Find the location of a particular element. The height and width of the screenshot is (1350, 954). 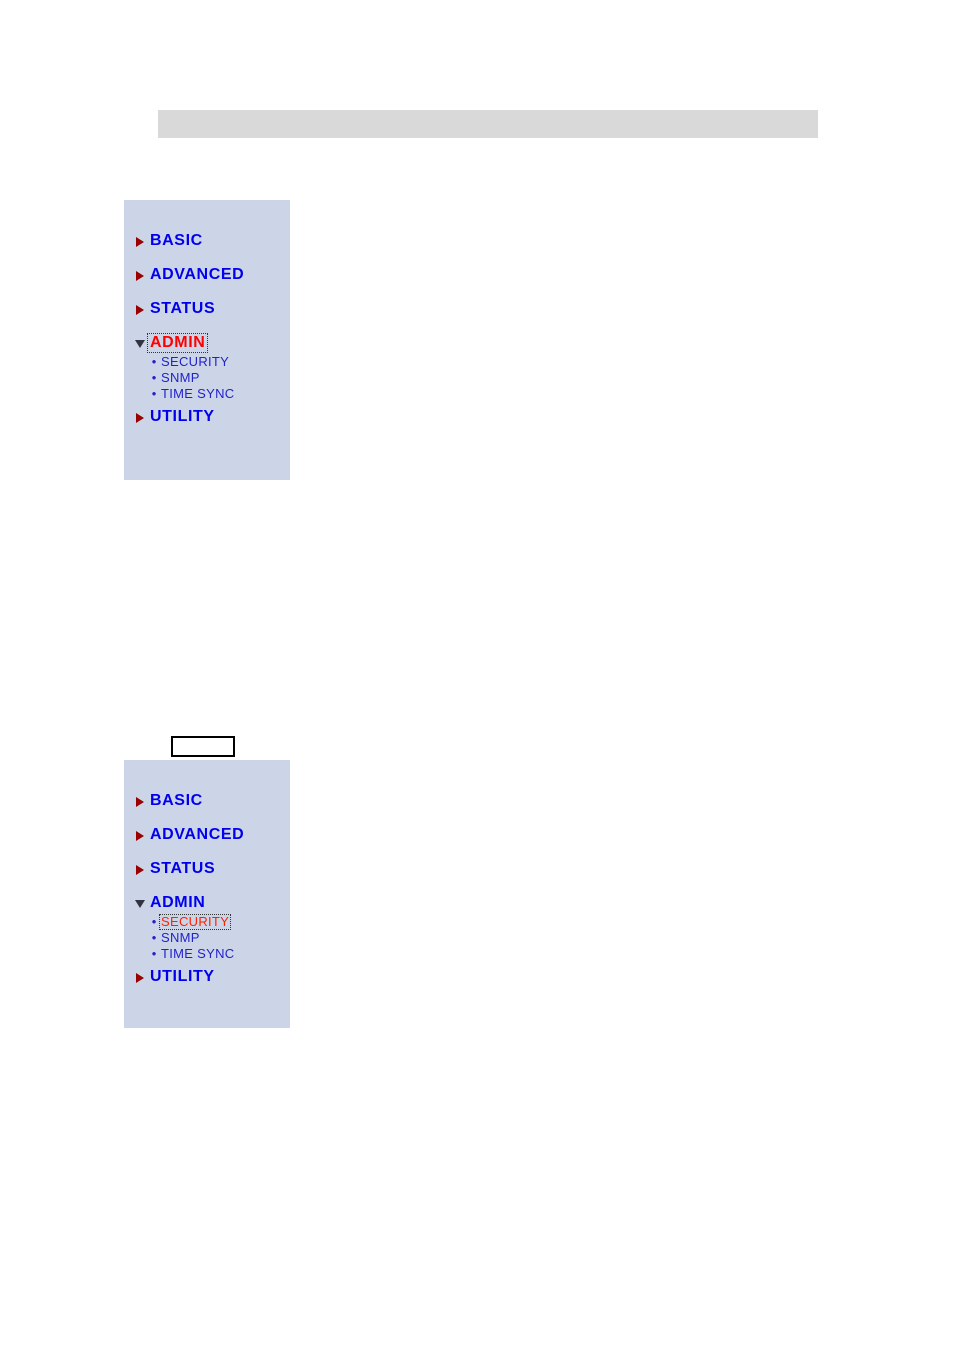

empty-text-box is located at coordinates (203, 746).